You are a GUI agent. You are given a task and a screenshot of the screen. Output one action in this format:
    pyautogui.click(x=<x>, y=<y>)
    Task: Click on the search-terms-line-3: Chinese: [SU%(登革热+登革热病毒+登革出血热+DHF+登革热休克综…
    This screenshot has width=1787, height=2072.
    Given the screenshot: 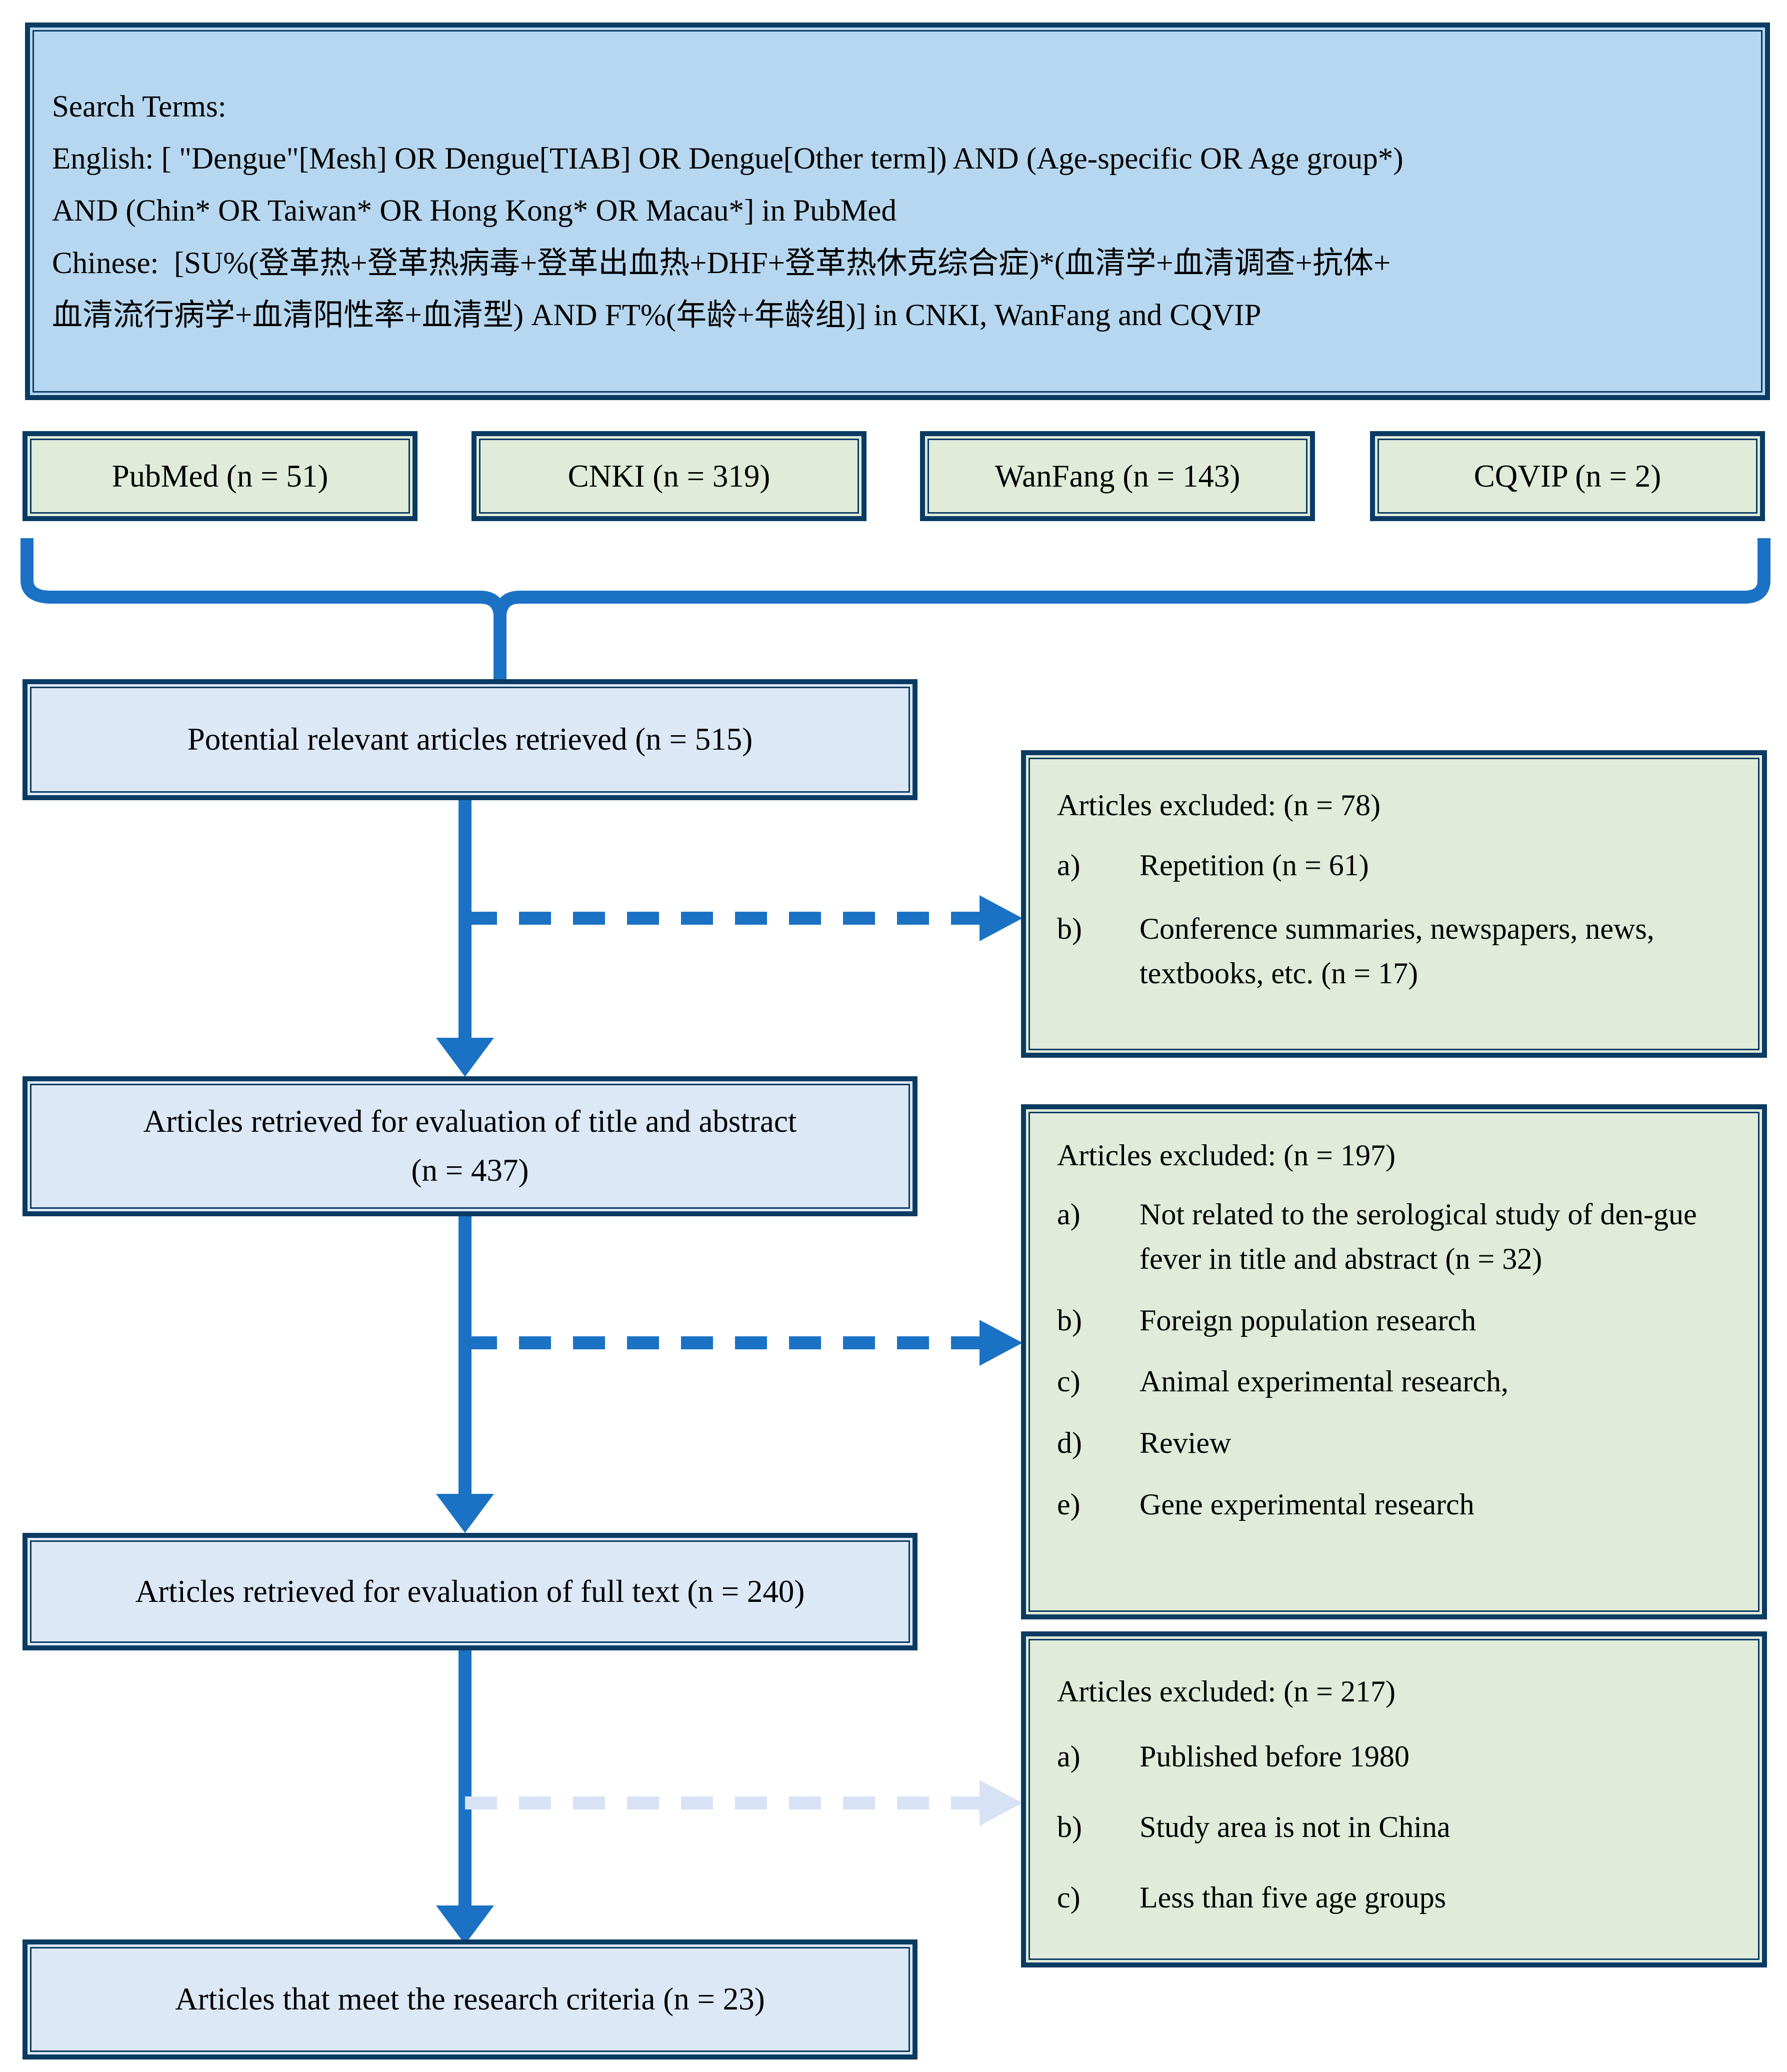 What is the action you would take?
    pyautogui.click(x=721, y=263)
    